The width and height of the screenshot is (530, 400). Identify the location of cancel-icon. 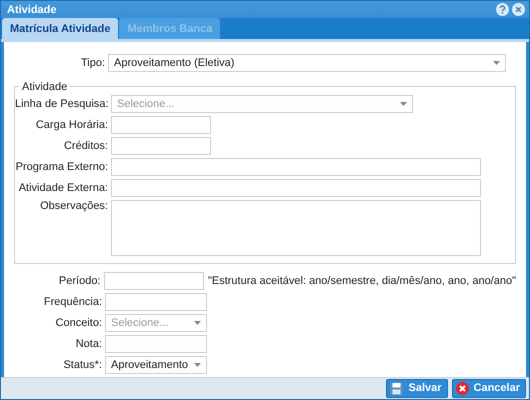
(462, 388).